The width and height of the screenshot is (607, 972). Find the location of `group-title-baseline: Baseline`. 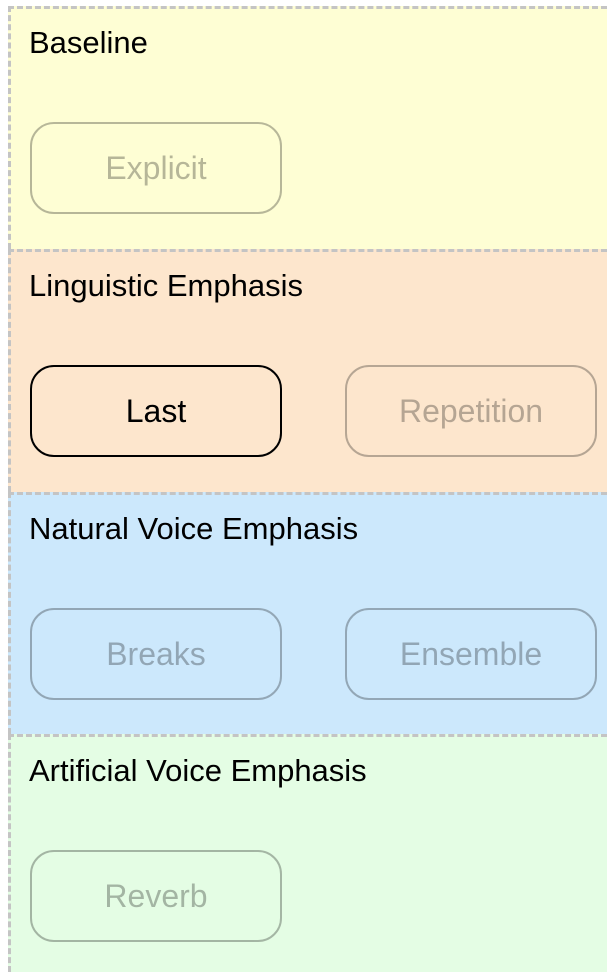

group-title-baseline: Baseline is located at coordinates (88, 42).